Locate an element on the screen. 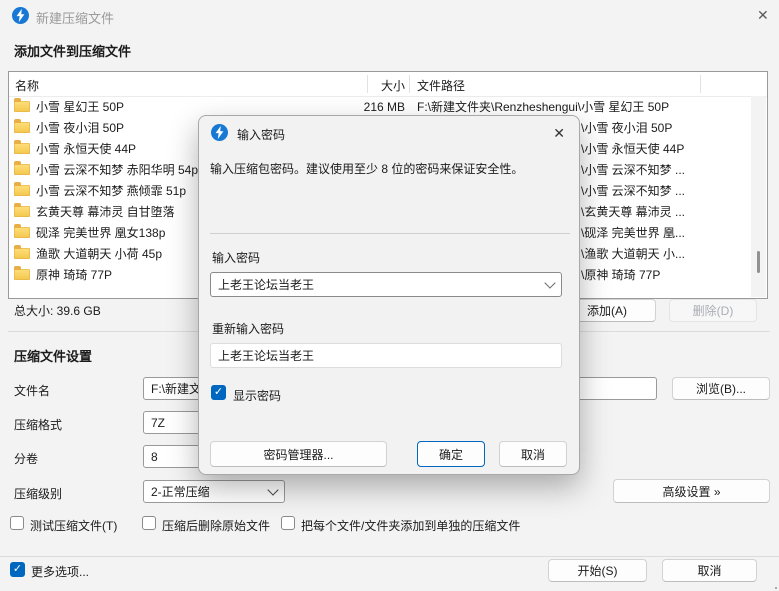 The image size is (779, 591). file-size: 216 MB is located at coordinates (384, 106).